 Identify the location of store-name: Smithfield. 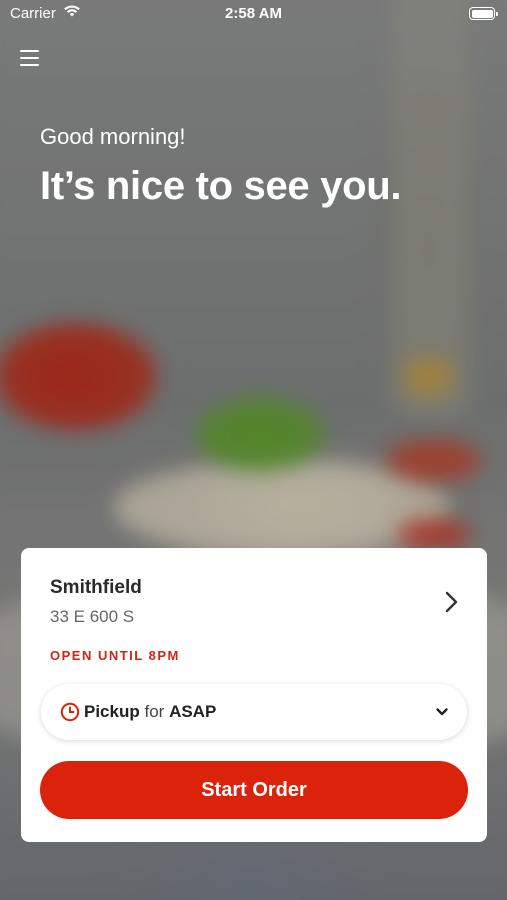
(96, 588).